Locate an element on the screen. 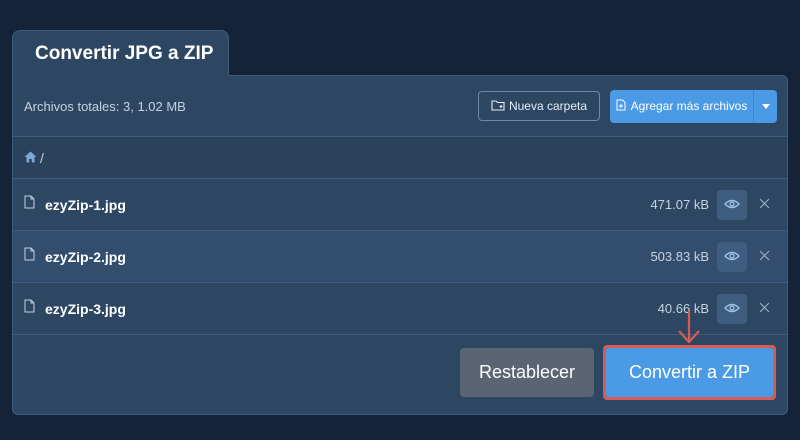 This screenshot has width=800, height=440. tab-title: Convertir JPG a ZIP is located at coordinates (124, 53).